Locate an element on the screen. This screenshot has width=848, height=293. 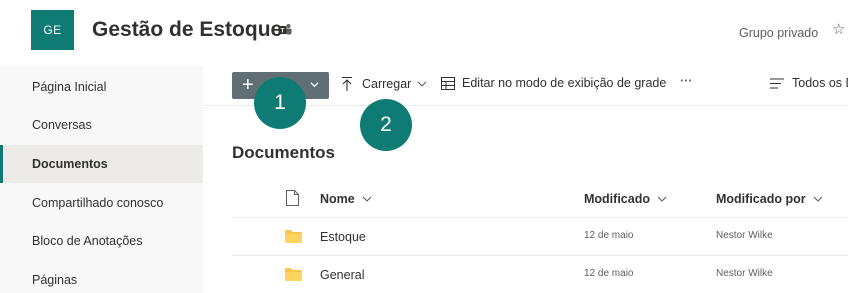
column-header-row: Nome Modificado Modificado por is located at coordinates (540, 199).